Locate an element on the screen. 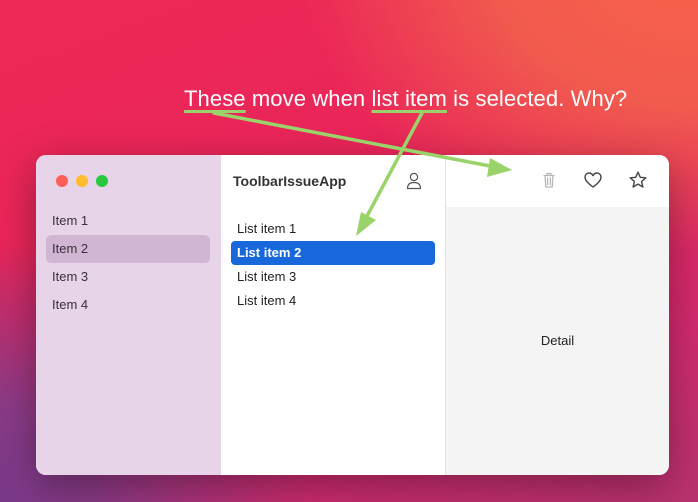  sidebar-item-3: Item 3 is located at coordinates (128, 277).